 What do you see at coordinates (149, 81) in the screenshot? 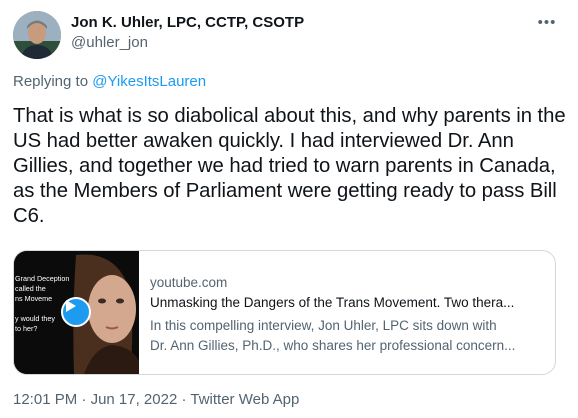
I see `reply-mention-link: @YikesItsLauren` at bounding box center [149, 81].